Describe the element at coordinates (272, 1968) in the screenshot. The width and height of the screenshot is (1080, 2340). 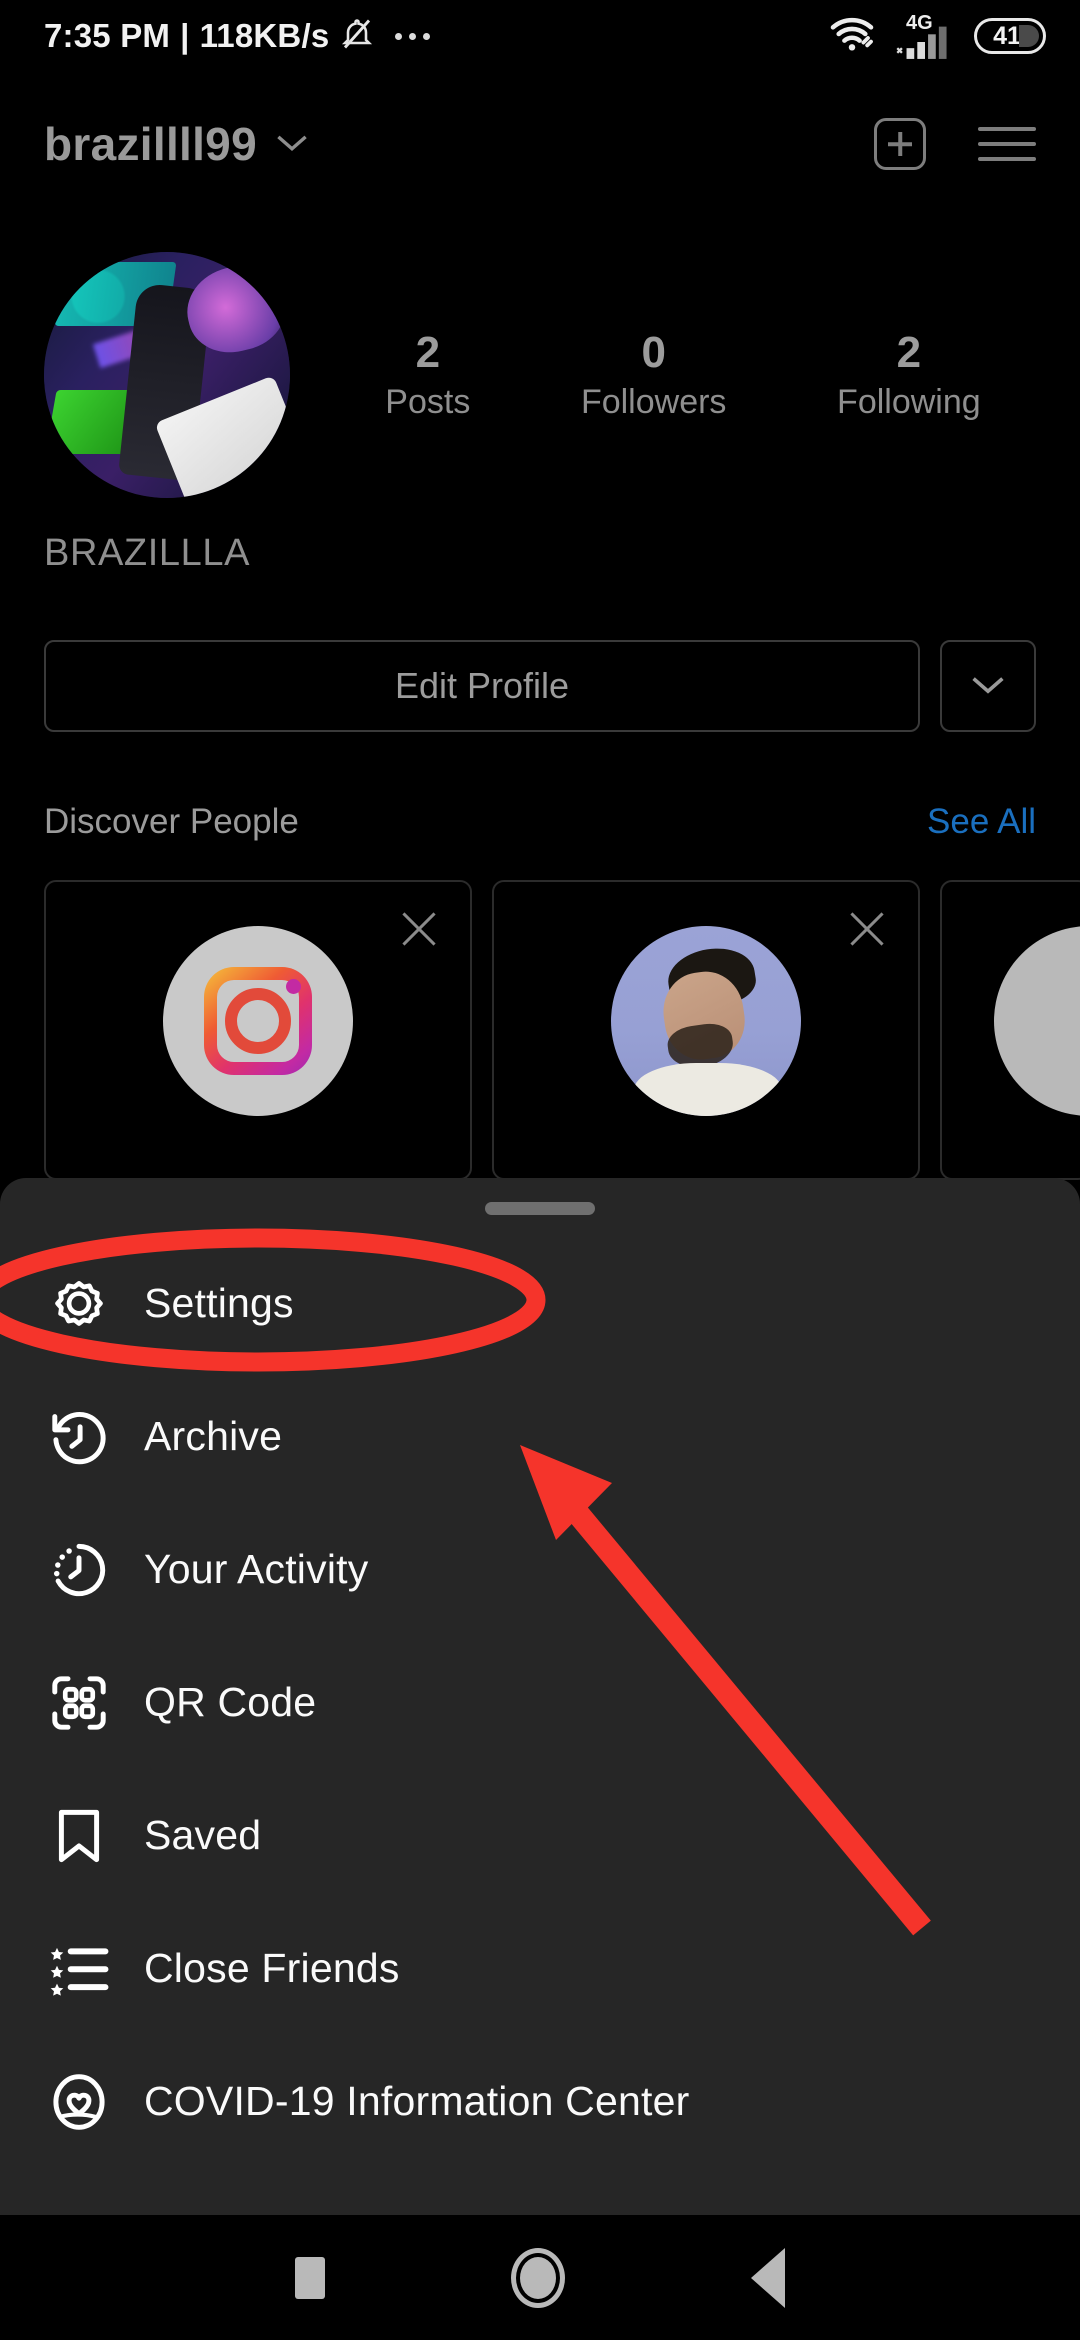
I see `menu-item-label: Close Friends` at that location.